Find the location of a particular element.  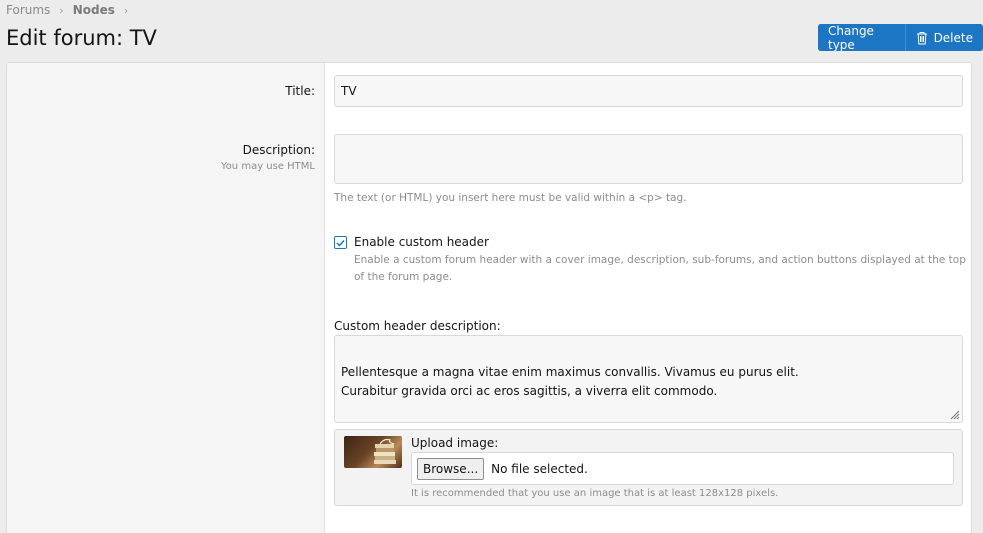

delete-label: Delete is located at coordinates (953, 37).